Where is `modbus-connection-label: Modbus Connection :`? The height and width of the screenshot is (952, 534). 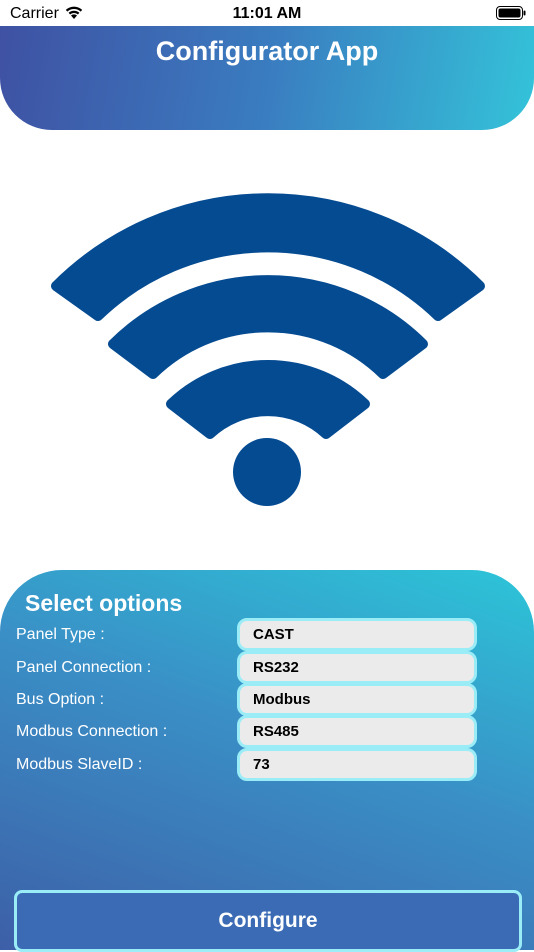
modbus-connection-label: Modbus Connection : is located at coordinates (92, 731).